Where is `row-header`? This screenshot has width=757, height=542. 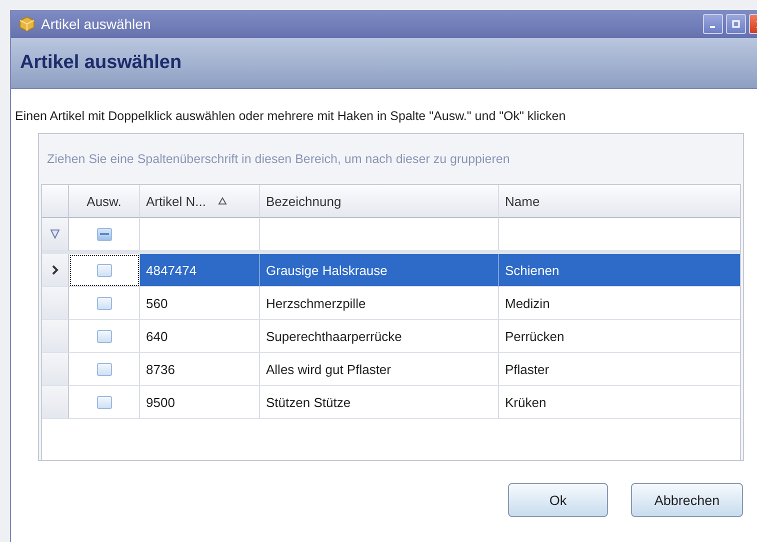
row-header is located at coordinates (55, 270).